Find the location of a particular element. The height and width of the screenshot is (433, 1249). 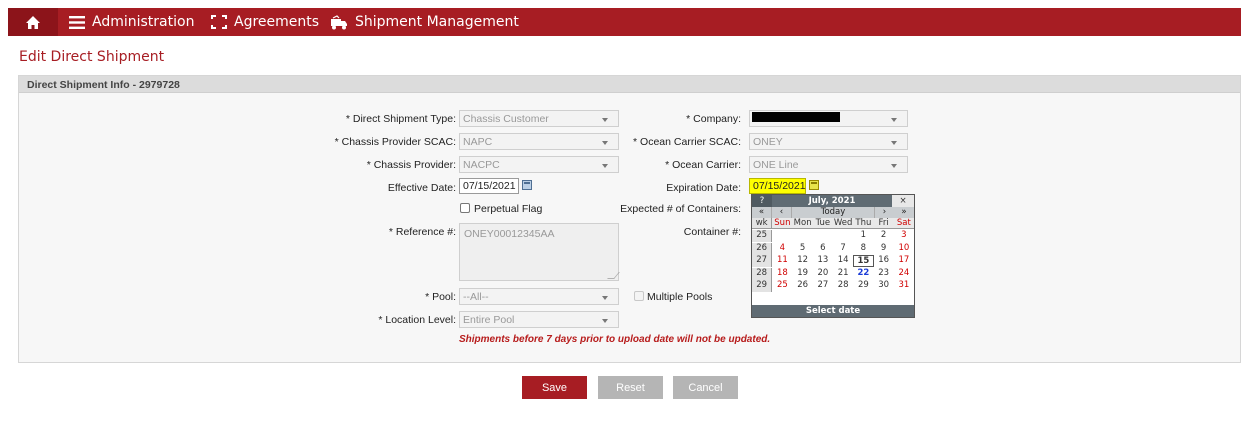

calendar-day: 8 is located at coordinates (863, 249).